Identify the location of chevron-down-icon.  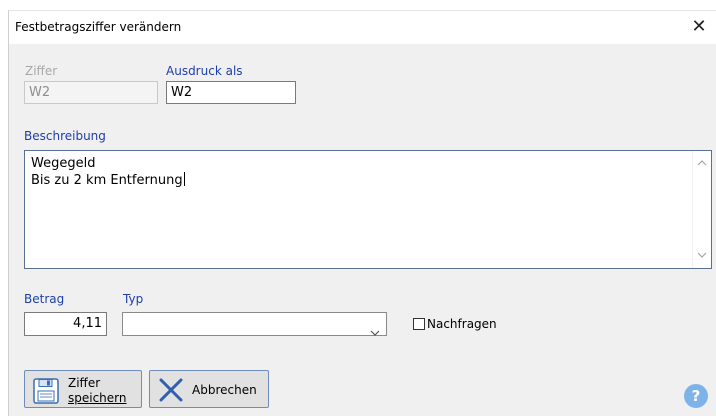
(375, 330).